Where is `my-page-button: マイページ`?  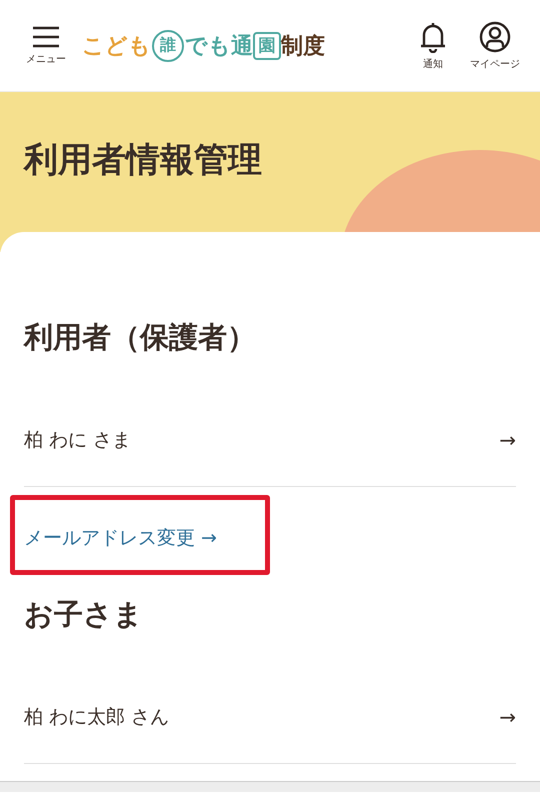
my-page-button: マイページ is located at coordinates (495, 45).